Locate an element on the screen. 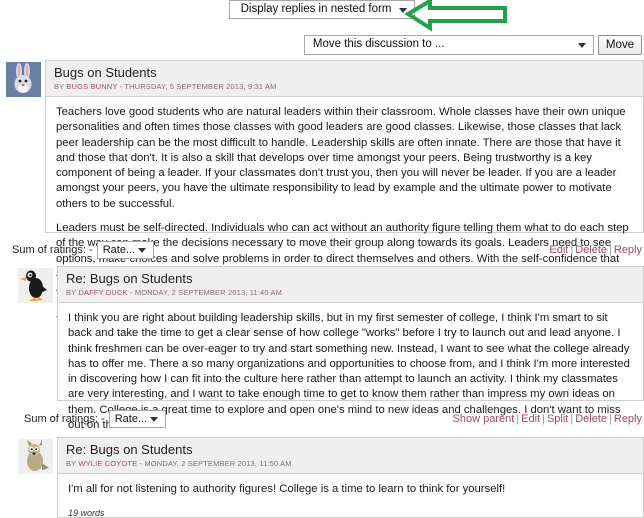 The image size is (644, 518). wylie-coyote-avatar is located at coordinates (35, 456).